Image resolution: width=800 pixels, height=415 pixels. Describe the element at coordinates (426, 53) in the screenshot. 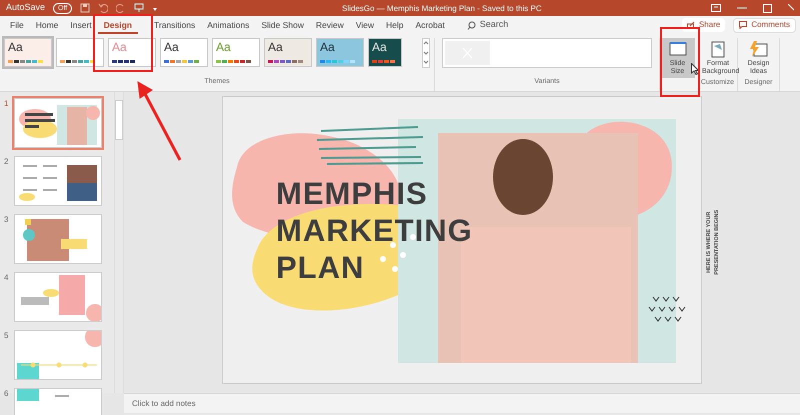

I see `gallery-scroll-icon` at that location.